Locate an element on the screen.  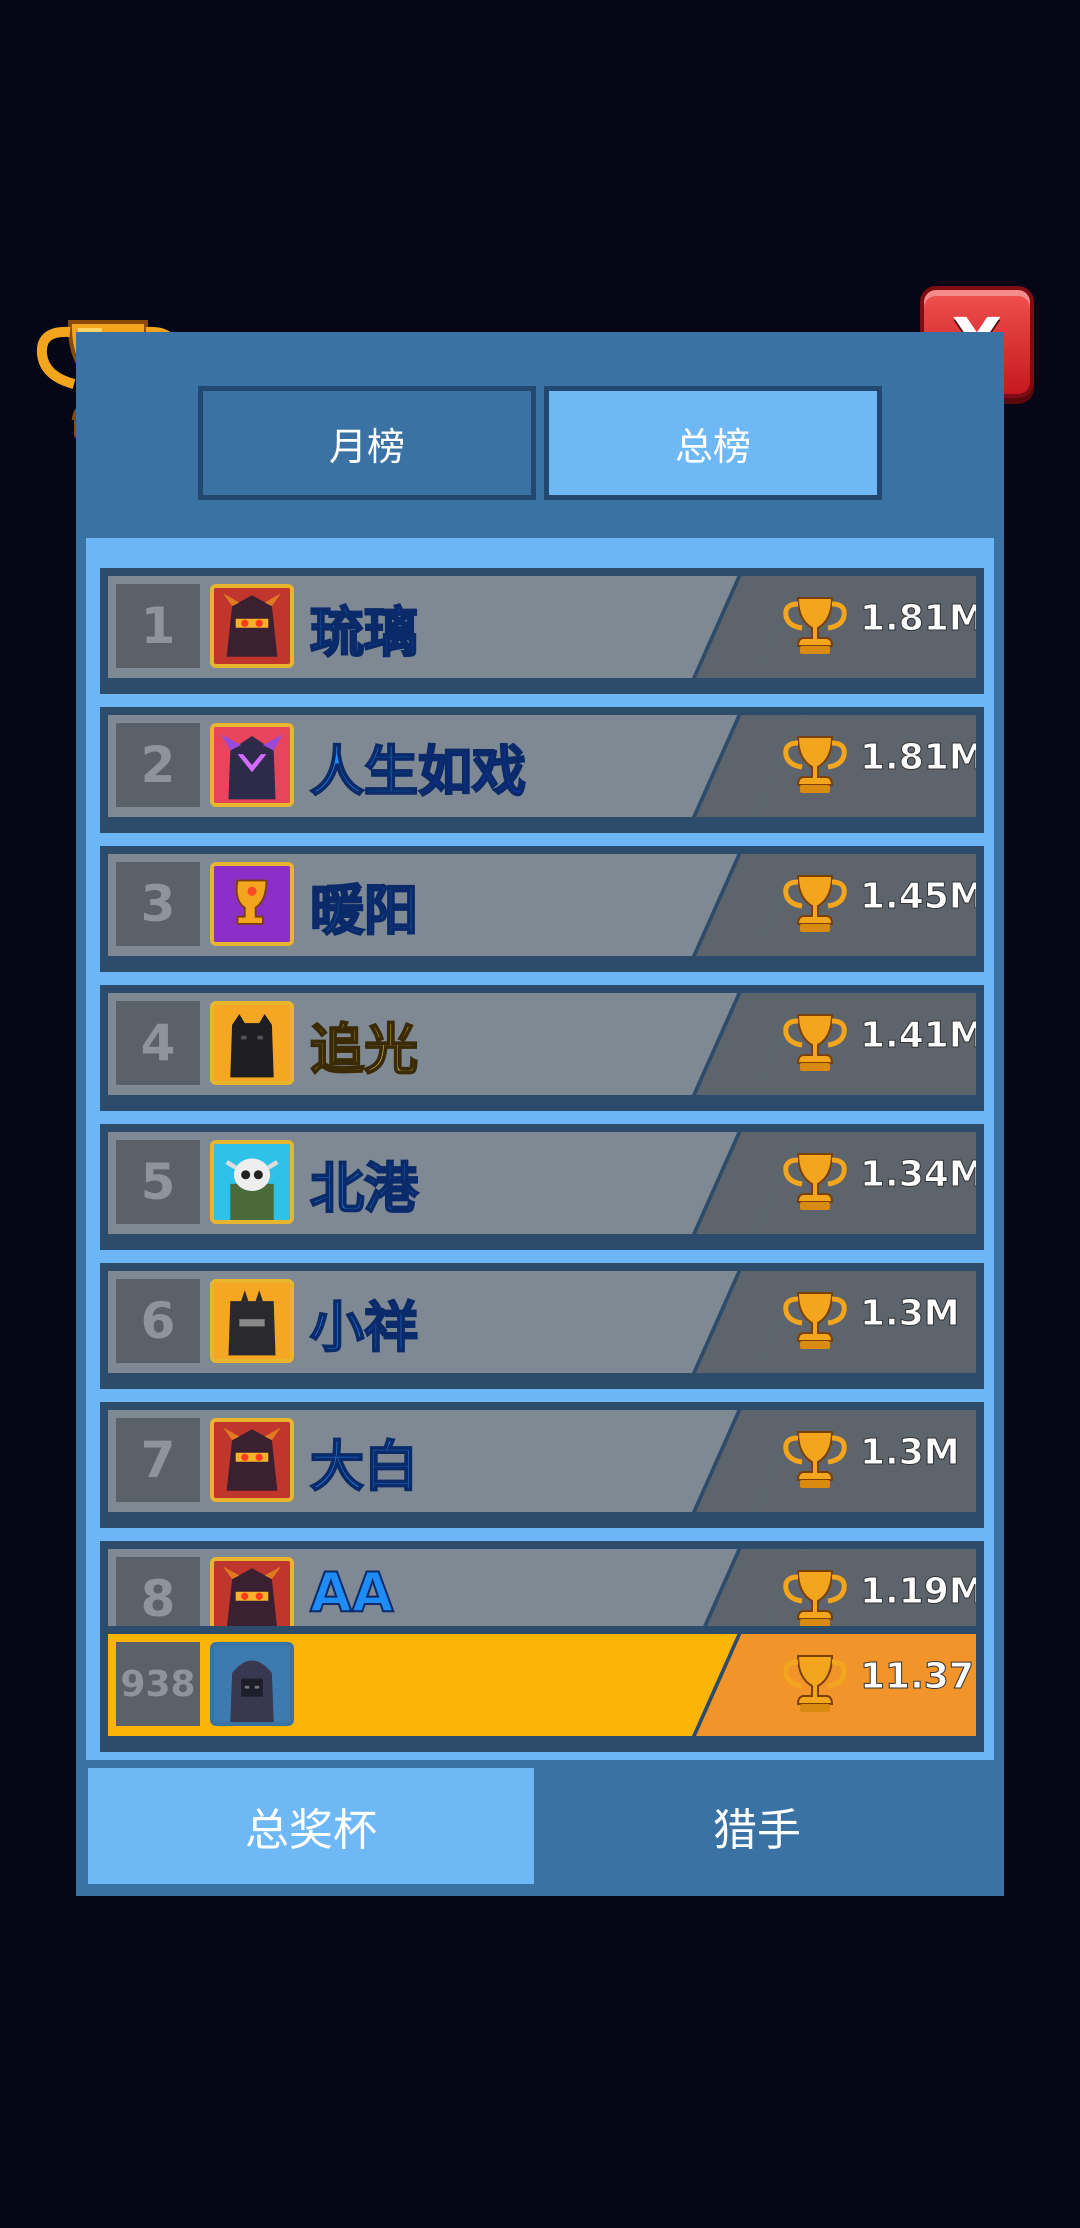
skull-avatar is located at coordinates (252, 1182).